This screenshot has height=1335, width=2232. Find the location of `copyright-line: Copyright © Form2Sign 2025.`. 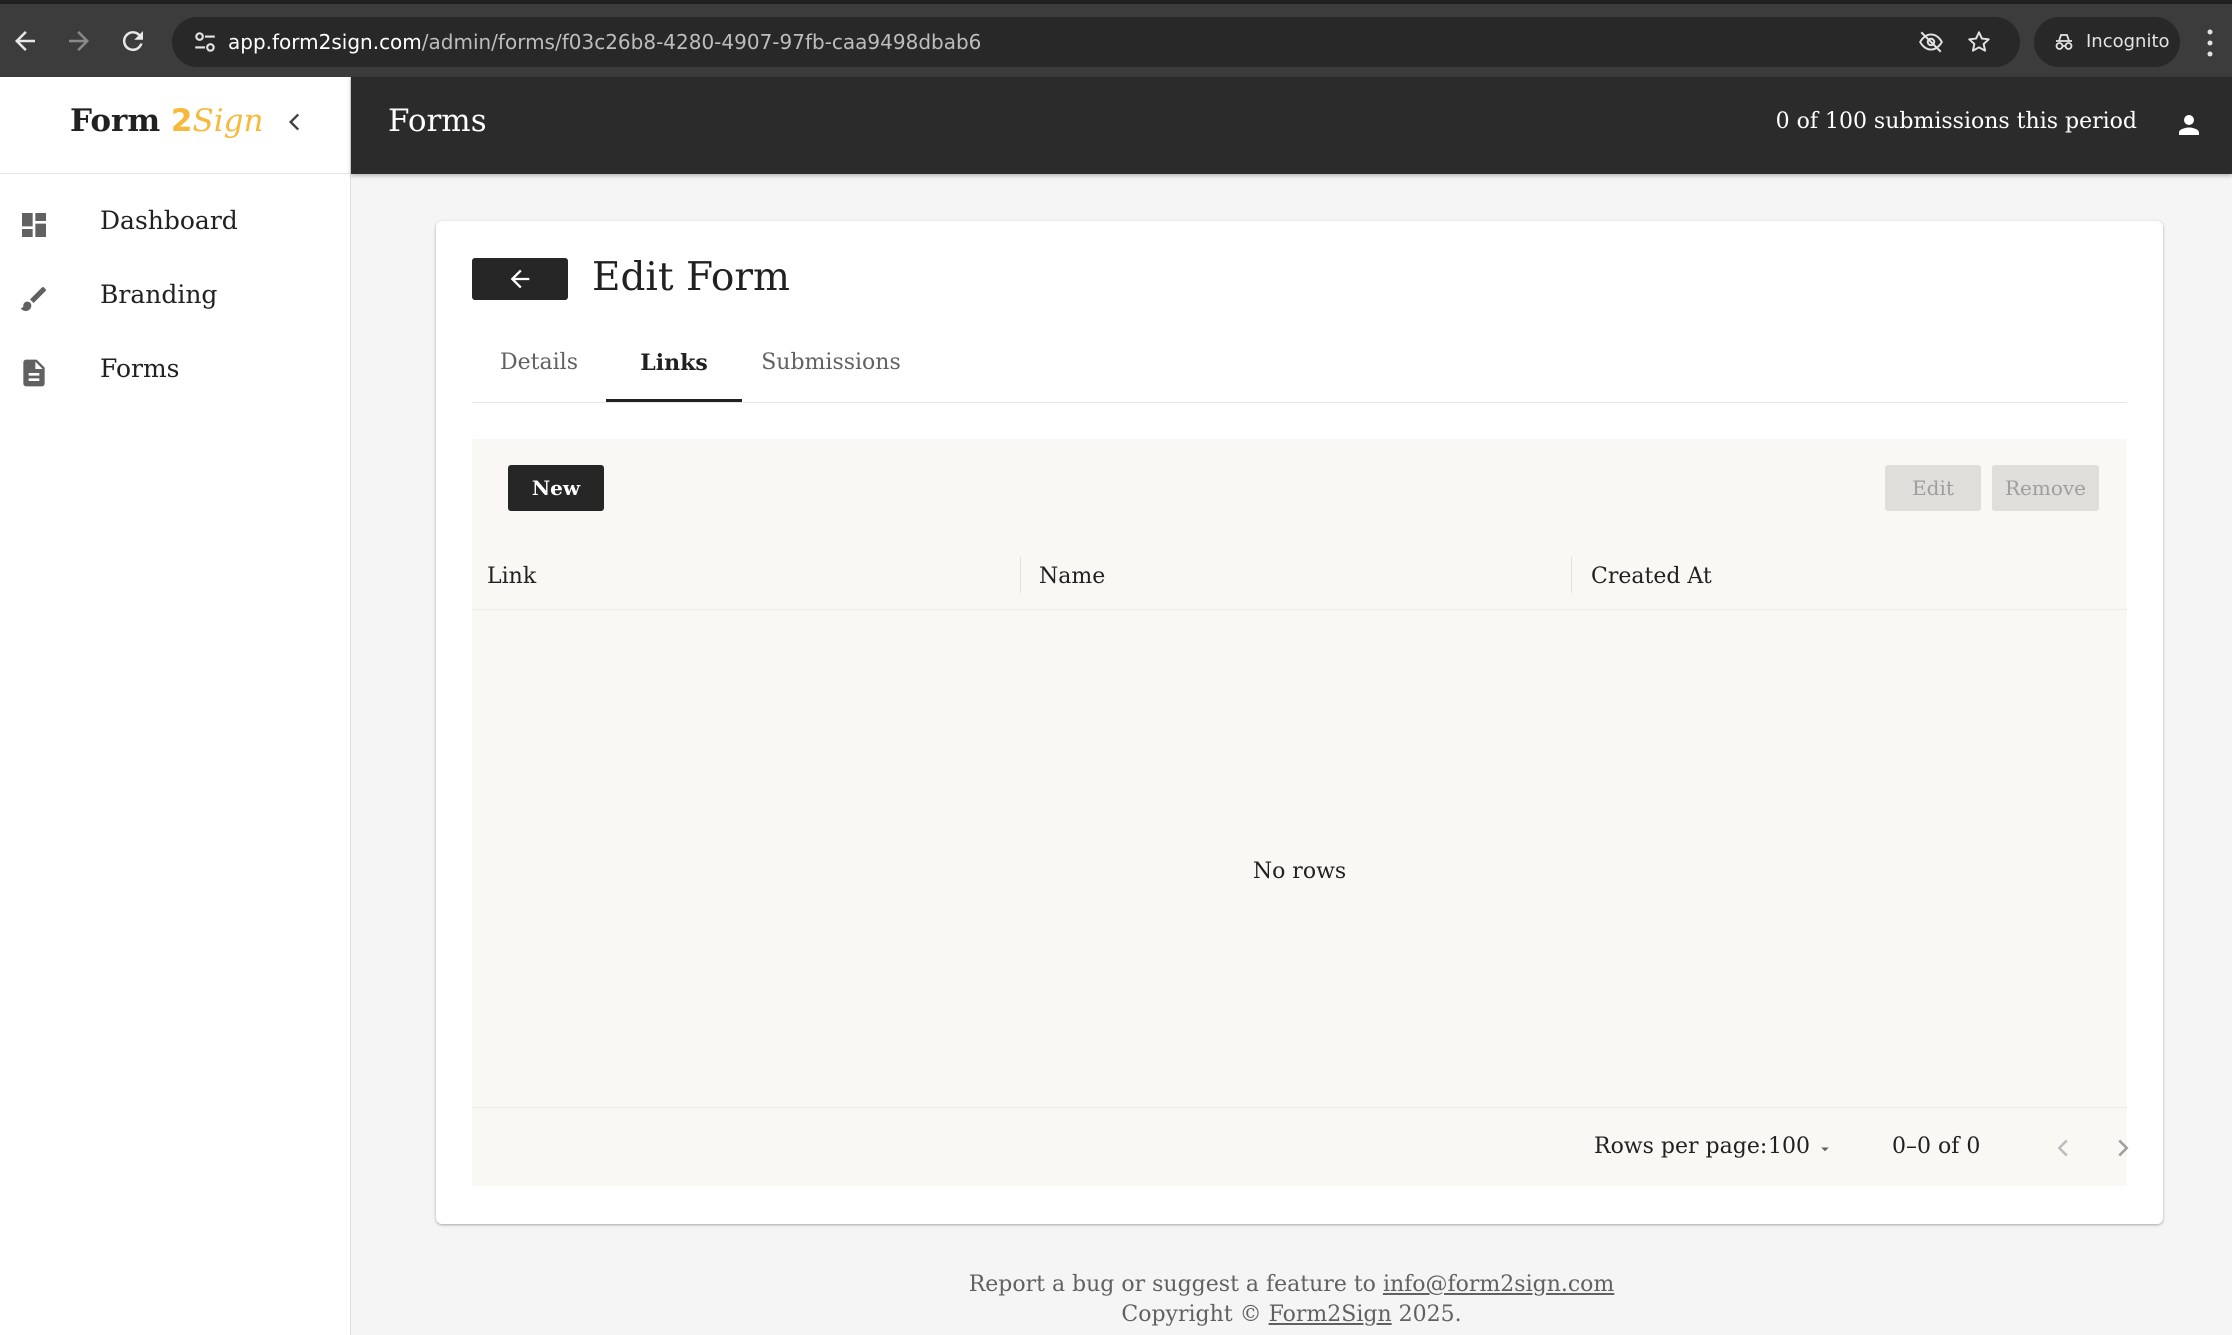

copyright-line: Copyright © Form2Sign 2025. is located at coordinates (1291, 1315).